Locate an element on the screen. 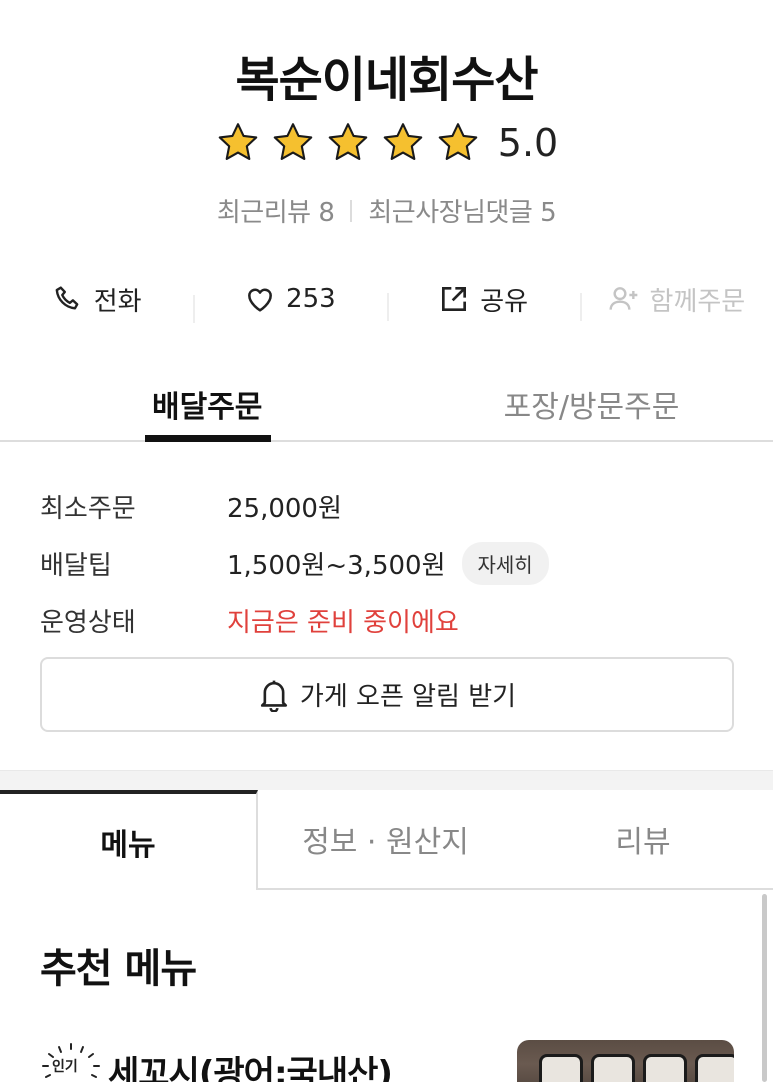  delivery-tip-label: 배달팁 is located at coordinates (76, 566).